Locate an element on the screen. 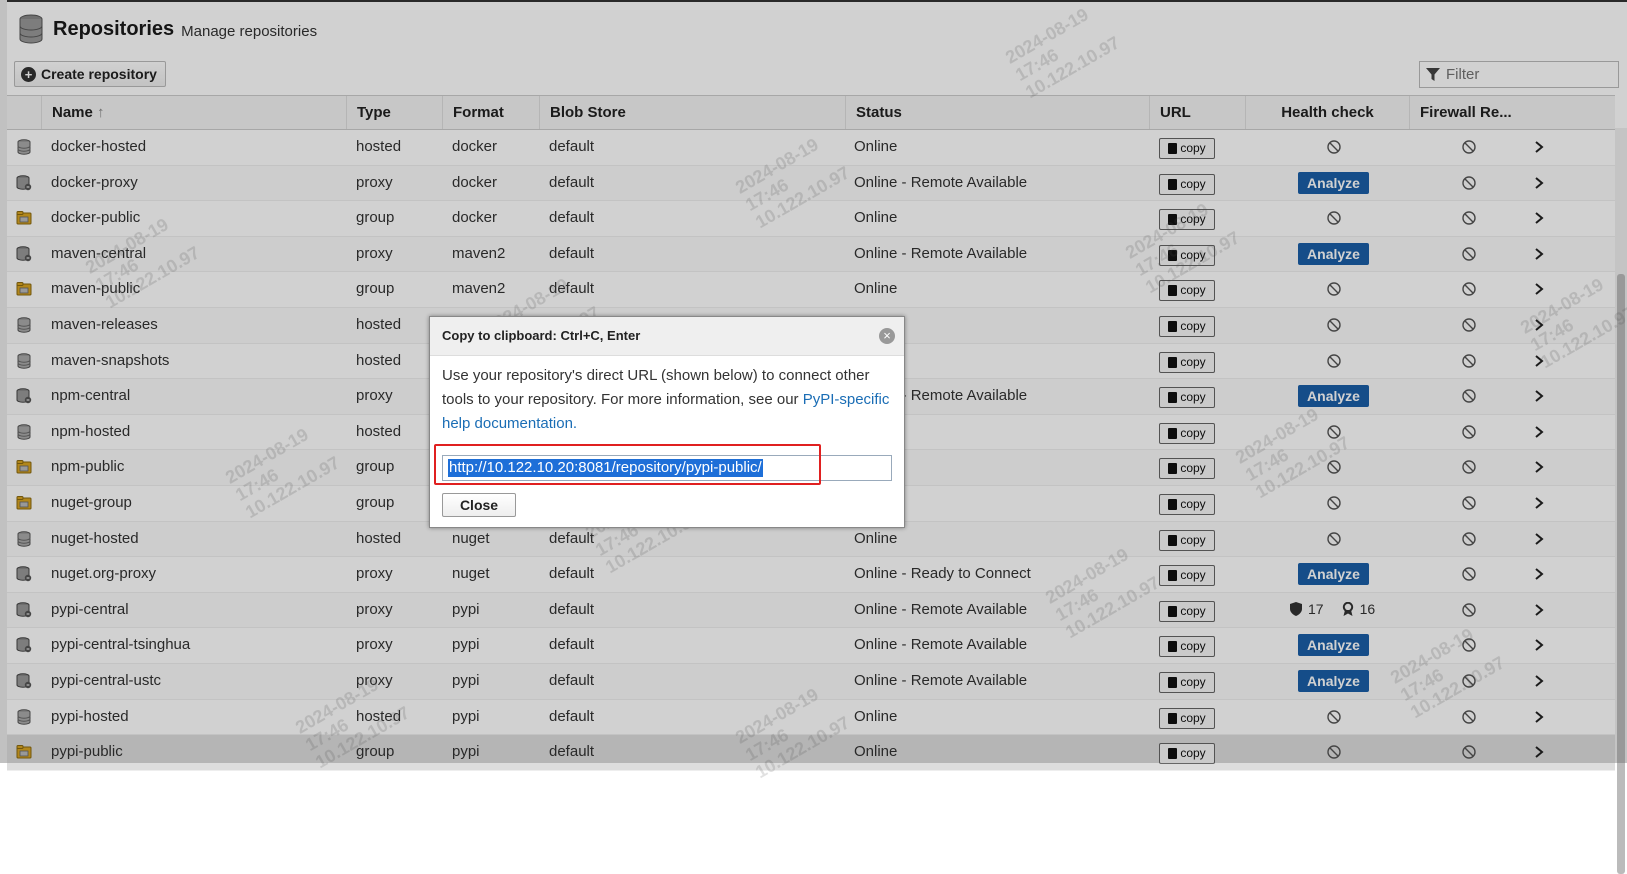 The width and height of the screenshot is (1627, 874). dialog-header: Copy to clipboard: Ctrl+C, Enter × is located at coordinates (667, 336).